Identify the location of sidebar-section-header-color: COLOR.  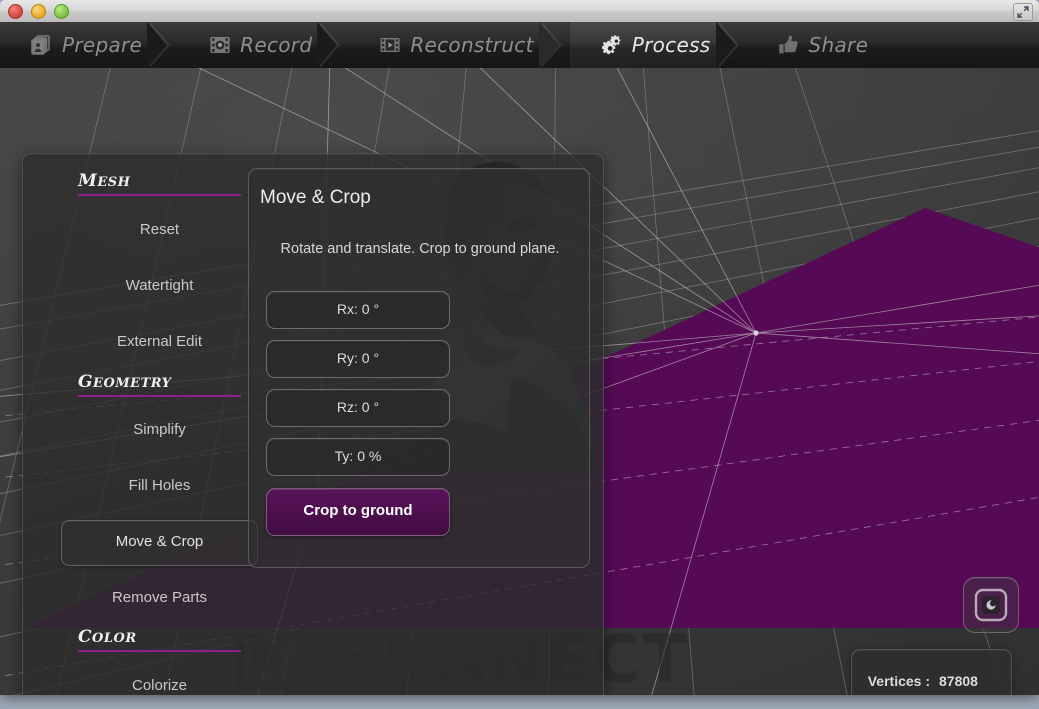
(159, 639).